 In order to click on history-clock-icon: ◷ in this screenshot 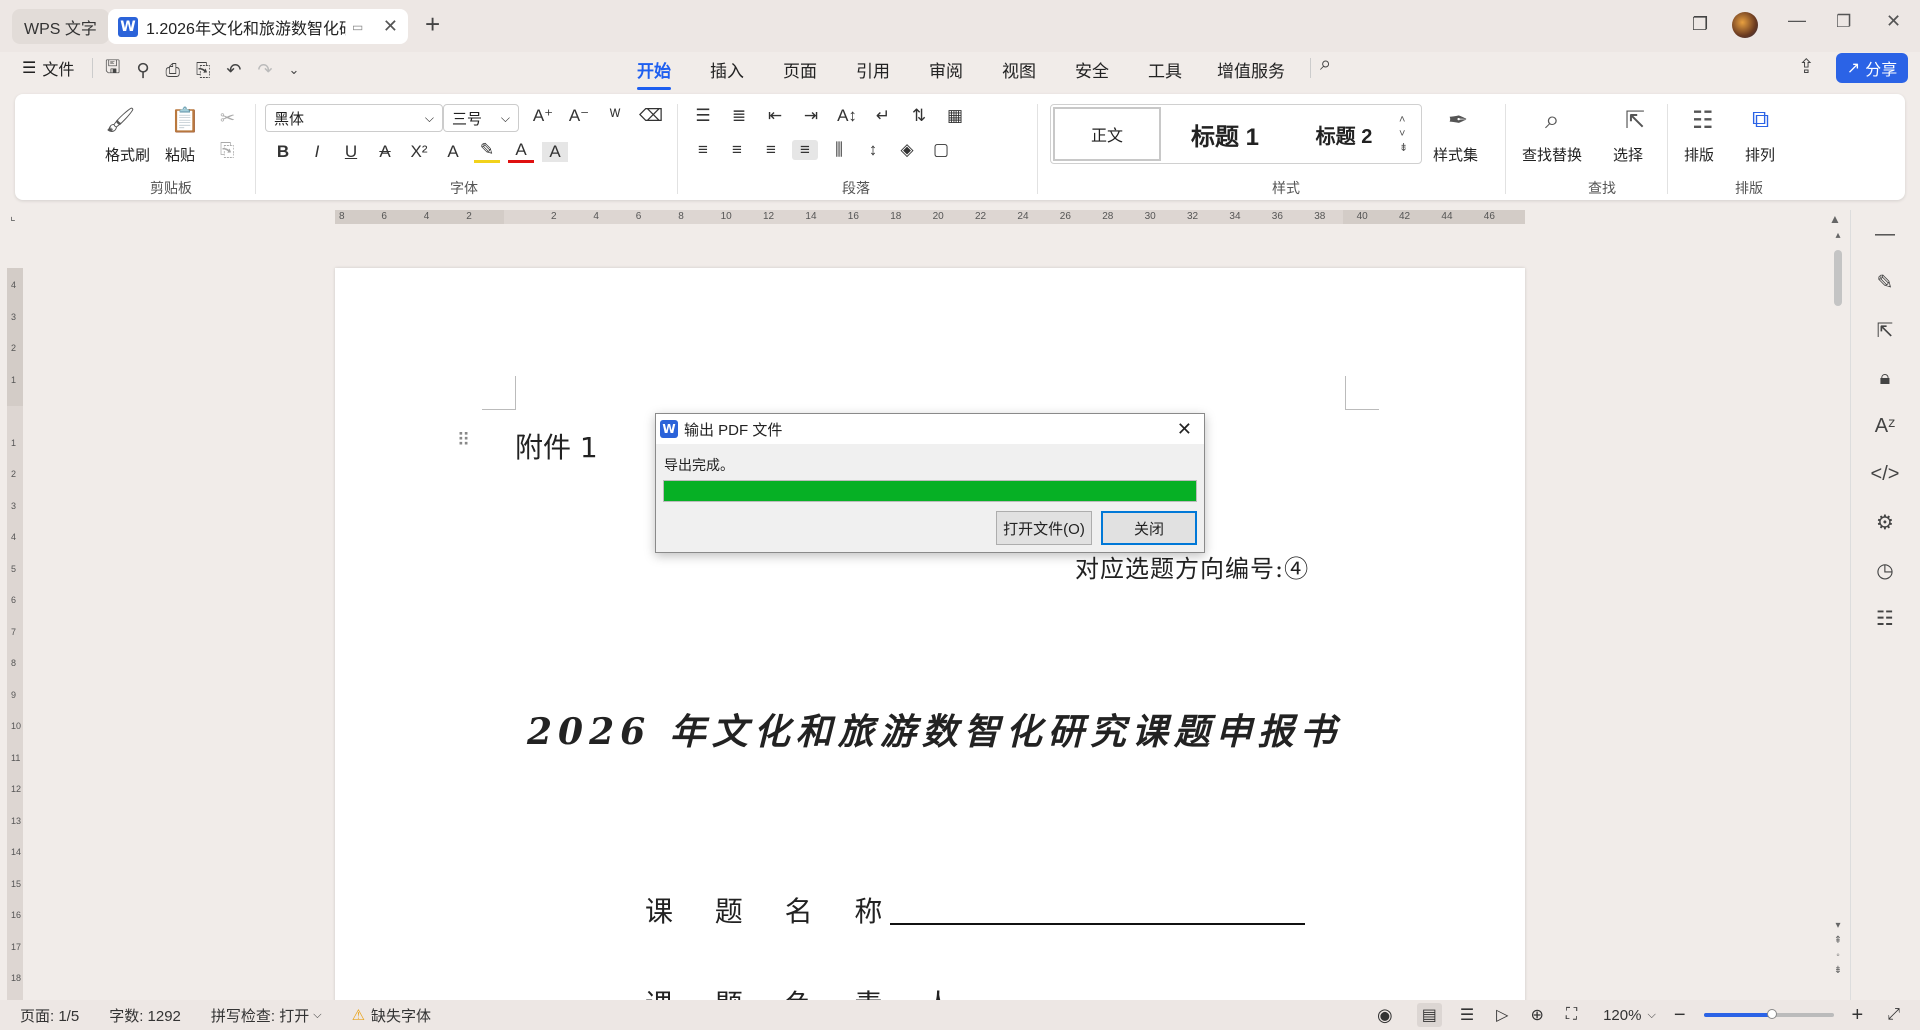, I will do `click(1885, 570)`.